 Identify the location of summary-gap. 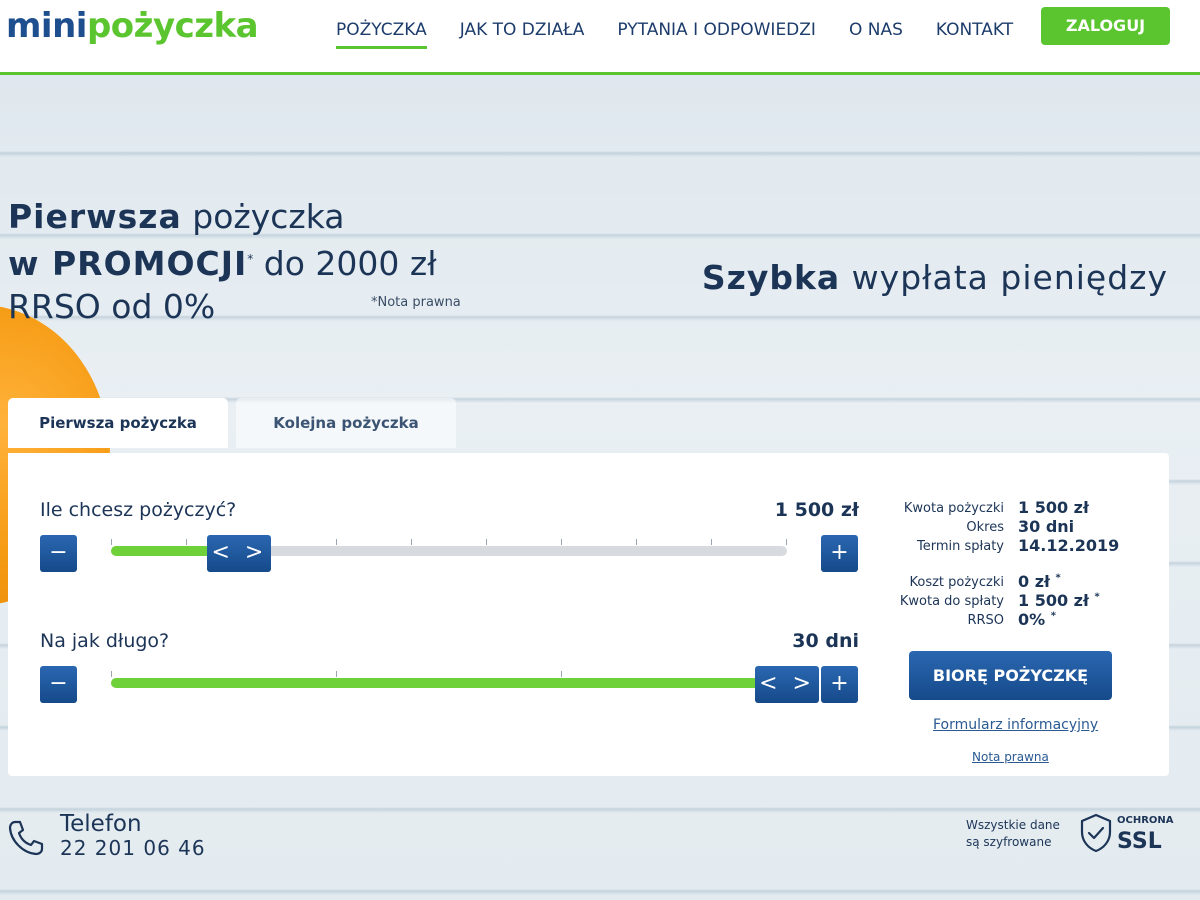
(1015, 563).